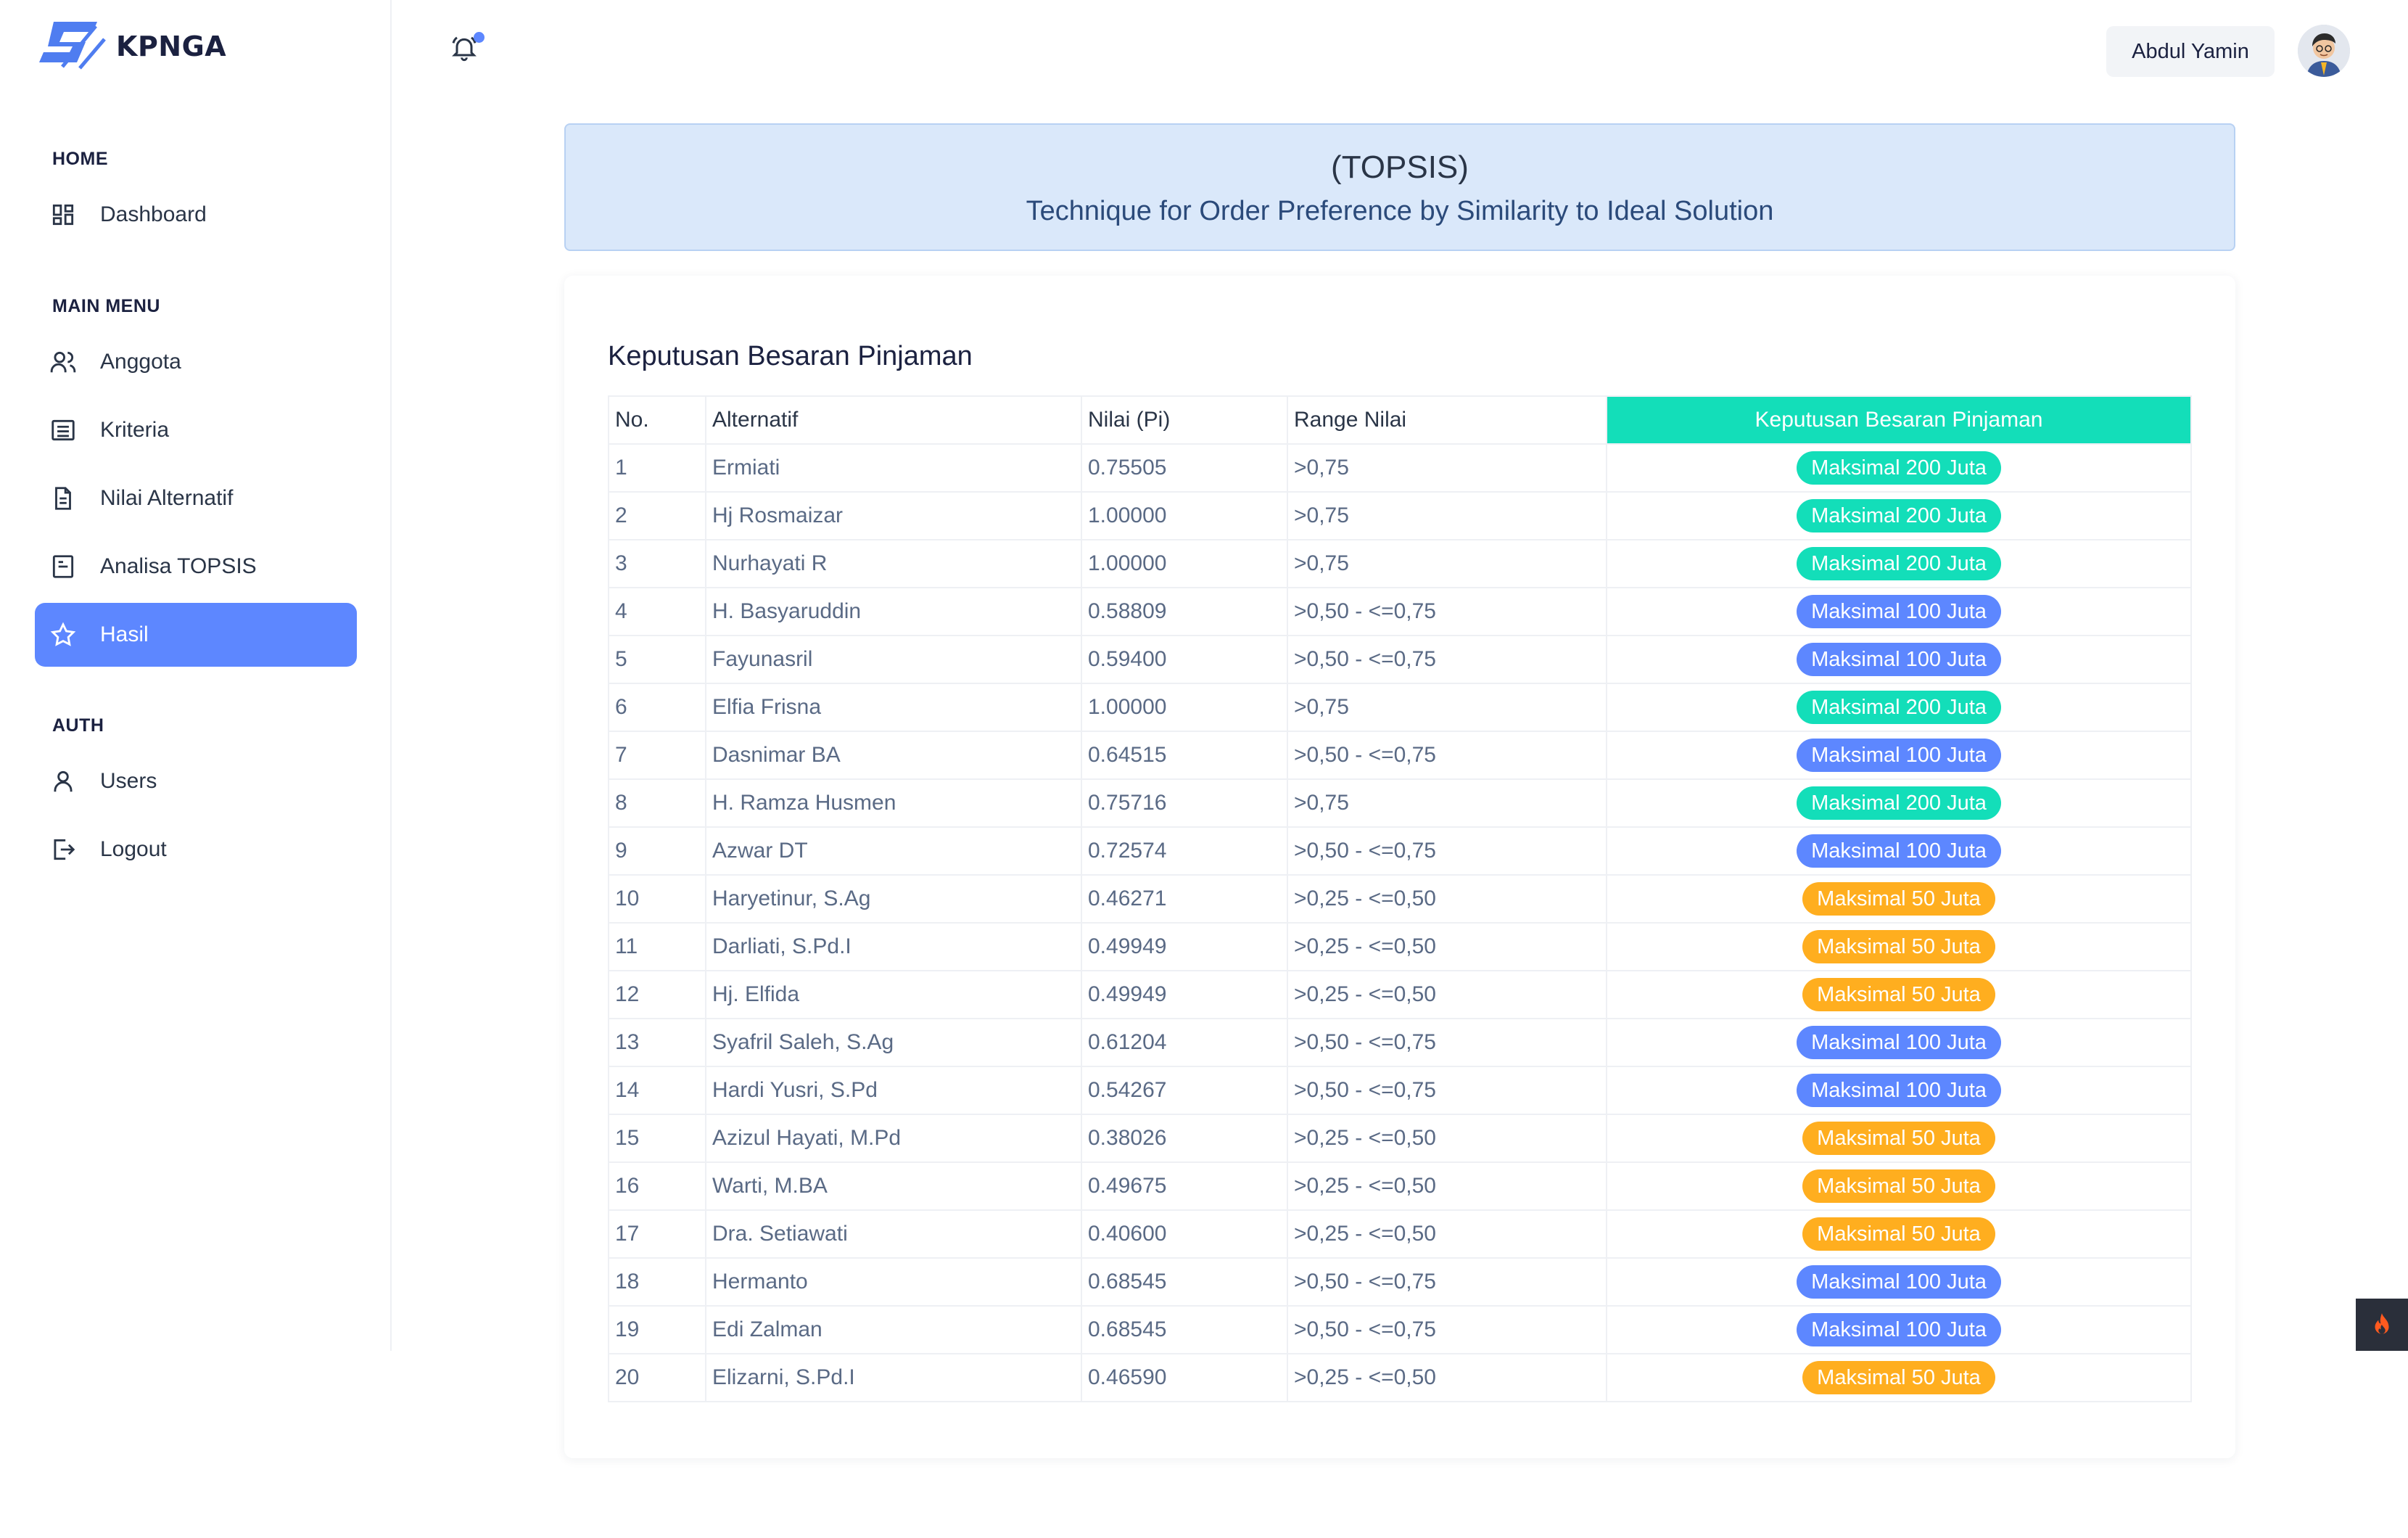 Image resolution: width=2408 pixels, height=1538 pixels. I want to click on cell-keputusan: Maksimal 200 Juta, so click(1899, 468).